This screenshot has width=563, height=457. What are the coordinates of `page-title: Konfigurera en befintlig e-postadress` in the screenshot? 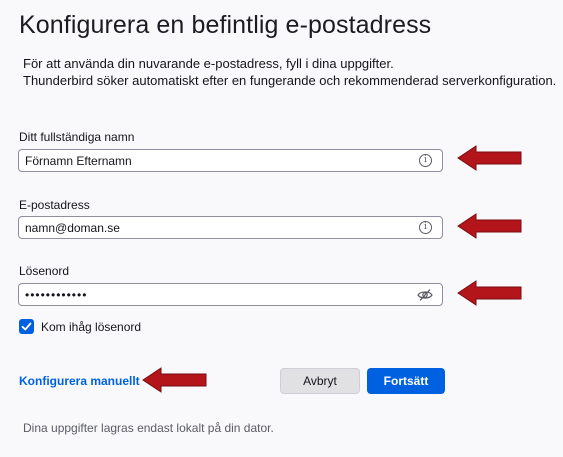 It's located at (225, 25).